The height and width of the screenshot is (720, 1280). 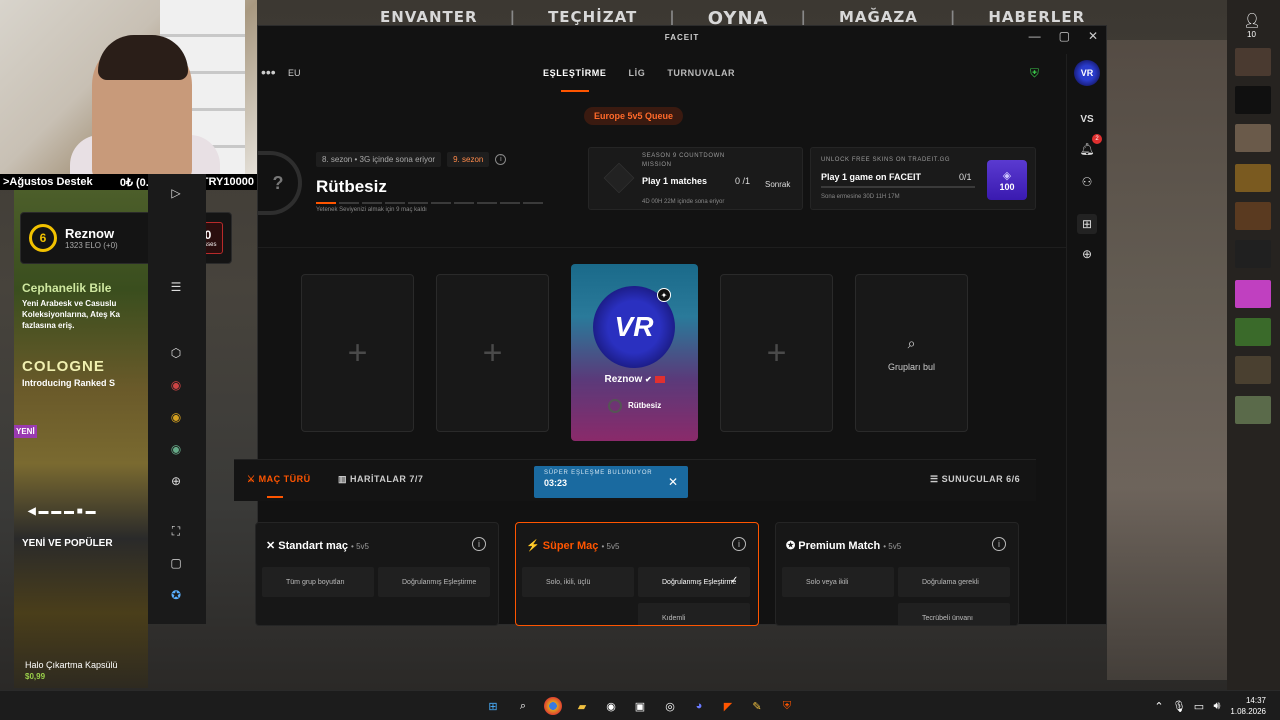 What do you see at coordinates (934, 479) in the screenshot?
I see `server-icon: ☰` at bounding box center [934, 479].